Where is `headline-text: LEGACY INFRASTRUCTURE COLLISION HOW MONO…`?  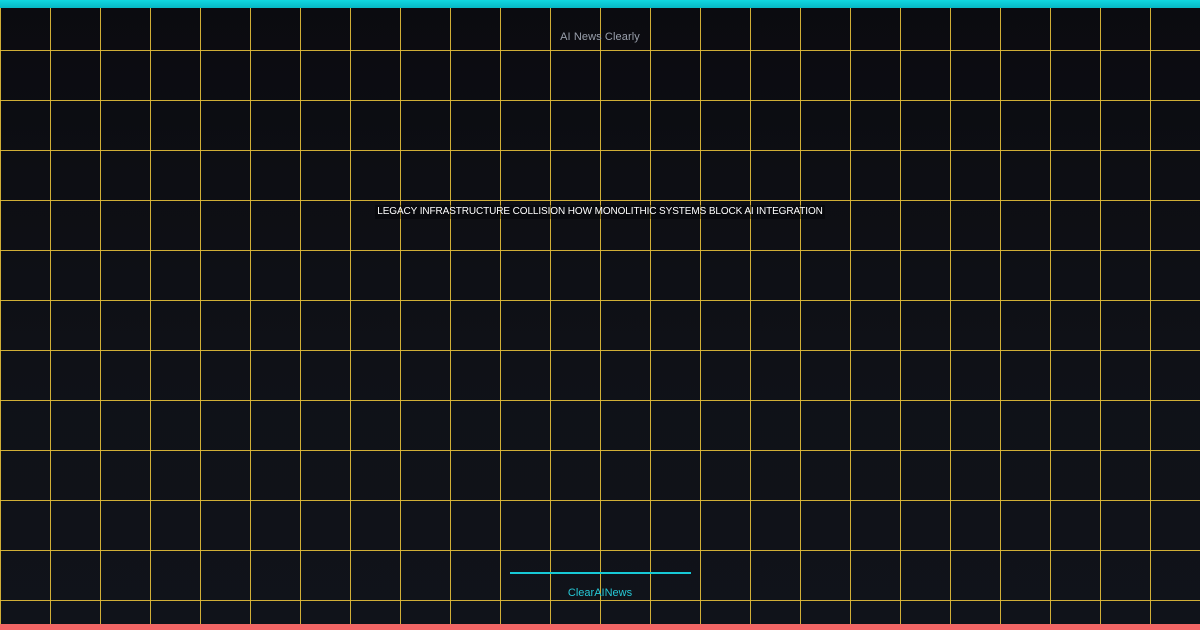
headline-text: LEGACY INFRASTRUCTURE COLLISION HOW MONO… is located at coordinates (600, 212).